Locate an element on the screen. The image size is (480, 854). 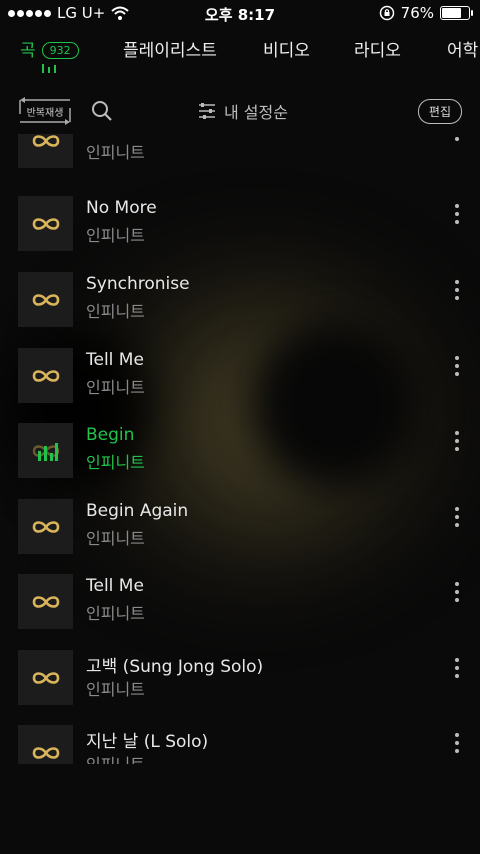
sort-label: 내 설정순 is located at coordinates (256, 112).